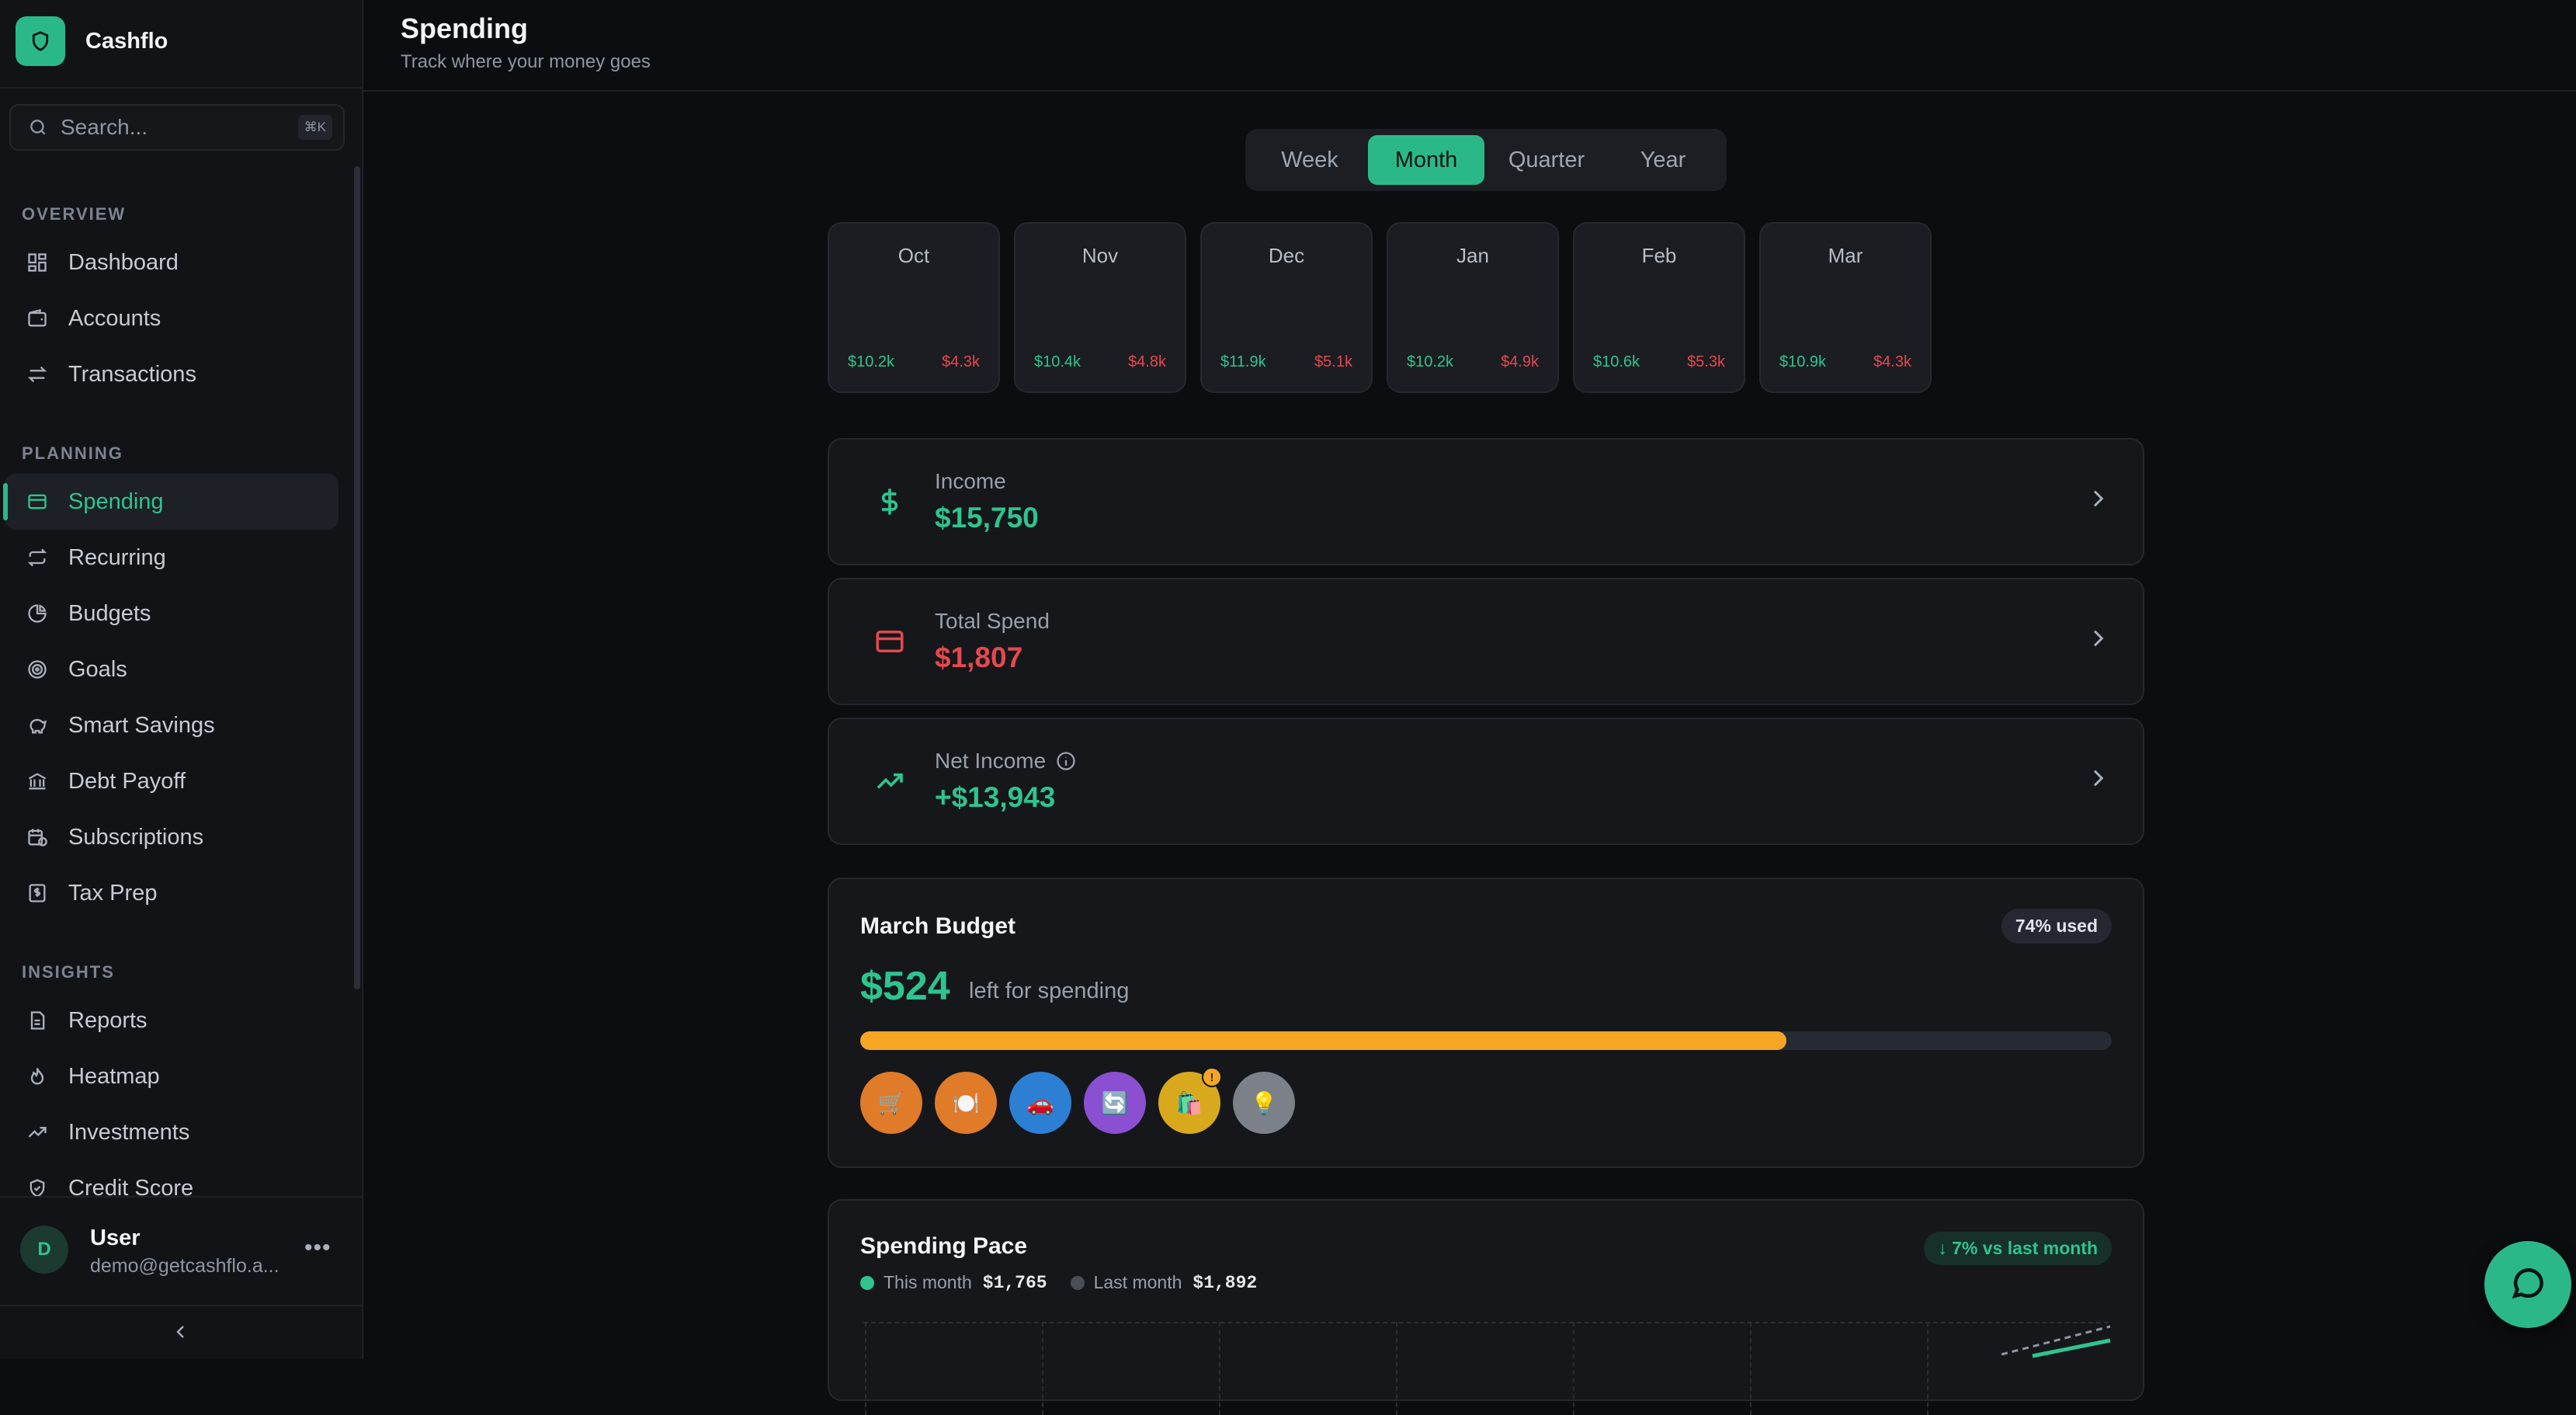  I want to click on total-spend-row: Total Spend $1,807, so click(1486, 641).